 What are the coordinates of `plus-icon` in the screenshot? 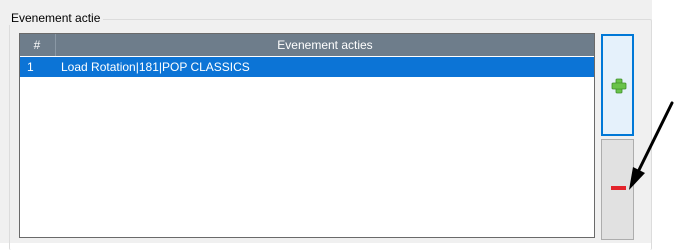 It's located at (619, 86).